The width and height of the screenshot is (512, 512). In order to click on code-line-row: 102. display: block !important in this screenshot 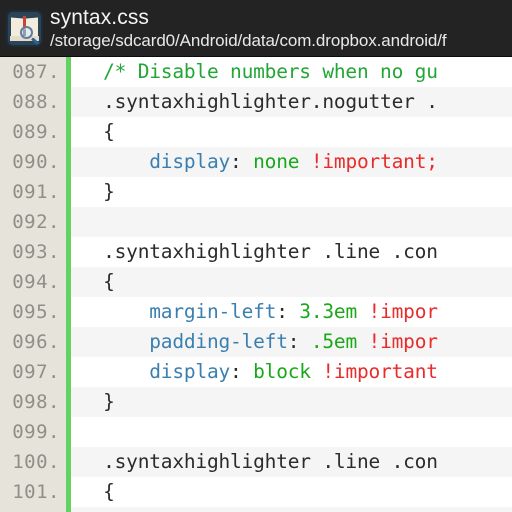, I will do `click(256, 509)`.